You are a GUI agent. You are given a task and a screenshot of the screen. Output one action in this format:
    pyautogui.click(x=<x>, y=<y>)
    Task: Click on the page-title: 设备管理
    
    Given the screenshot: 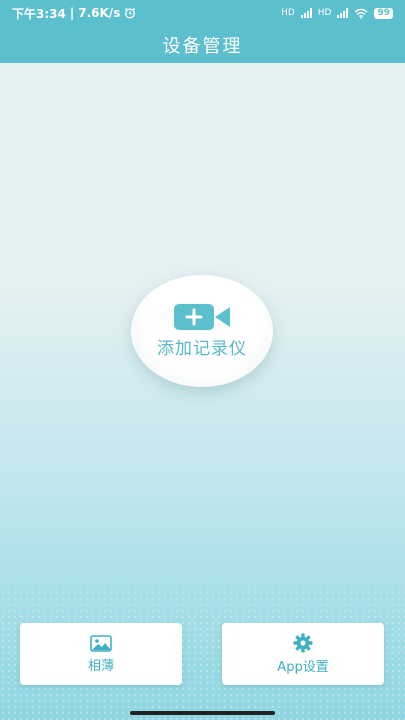 What is the action you would take?
    pyautogui.click(x=202, y=46)
    